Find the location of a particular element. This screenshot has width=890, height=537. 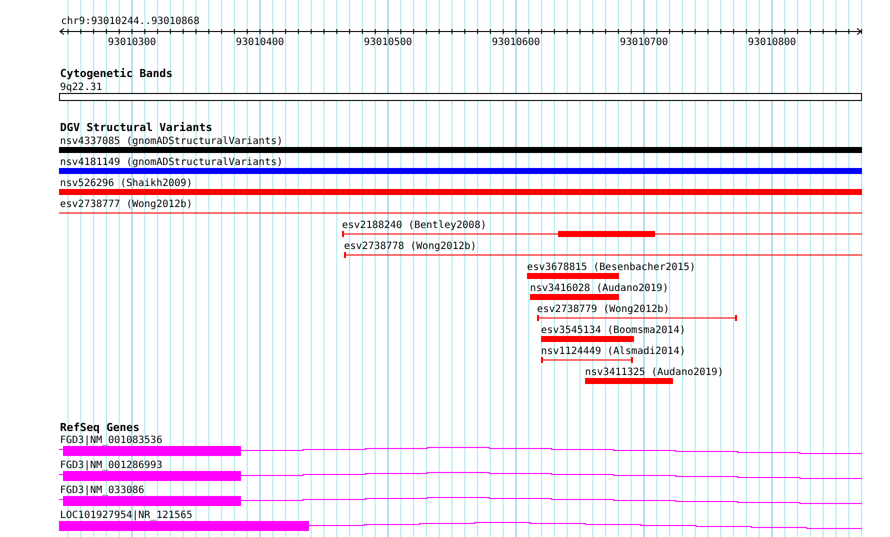

tick-label: 93010800 is located at coordinates (772, 42).